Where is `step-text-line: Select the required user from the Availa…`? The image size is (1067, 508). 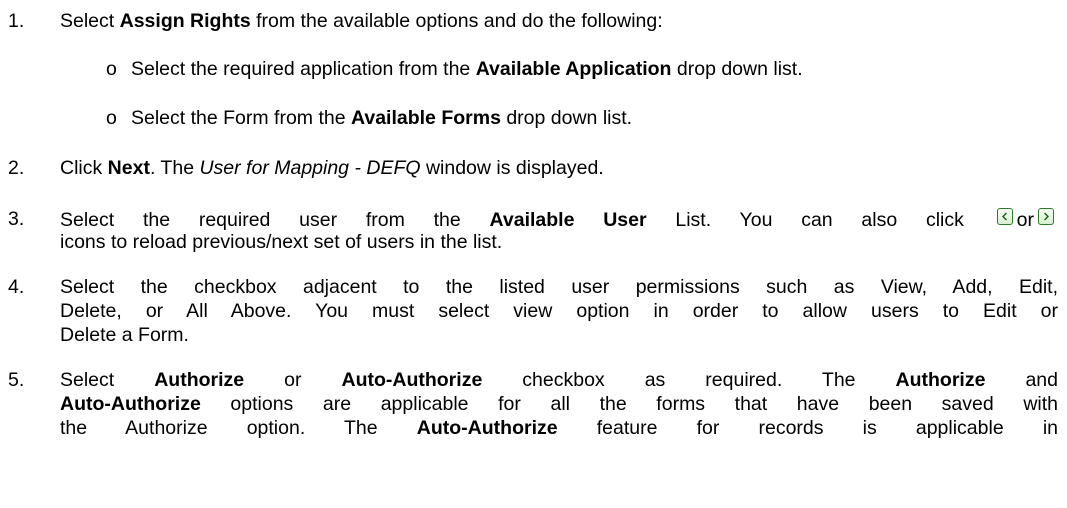
step-text-line: Select the required user from the Availa… is located at coordinates (559, 220).